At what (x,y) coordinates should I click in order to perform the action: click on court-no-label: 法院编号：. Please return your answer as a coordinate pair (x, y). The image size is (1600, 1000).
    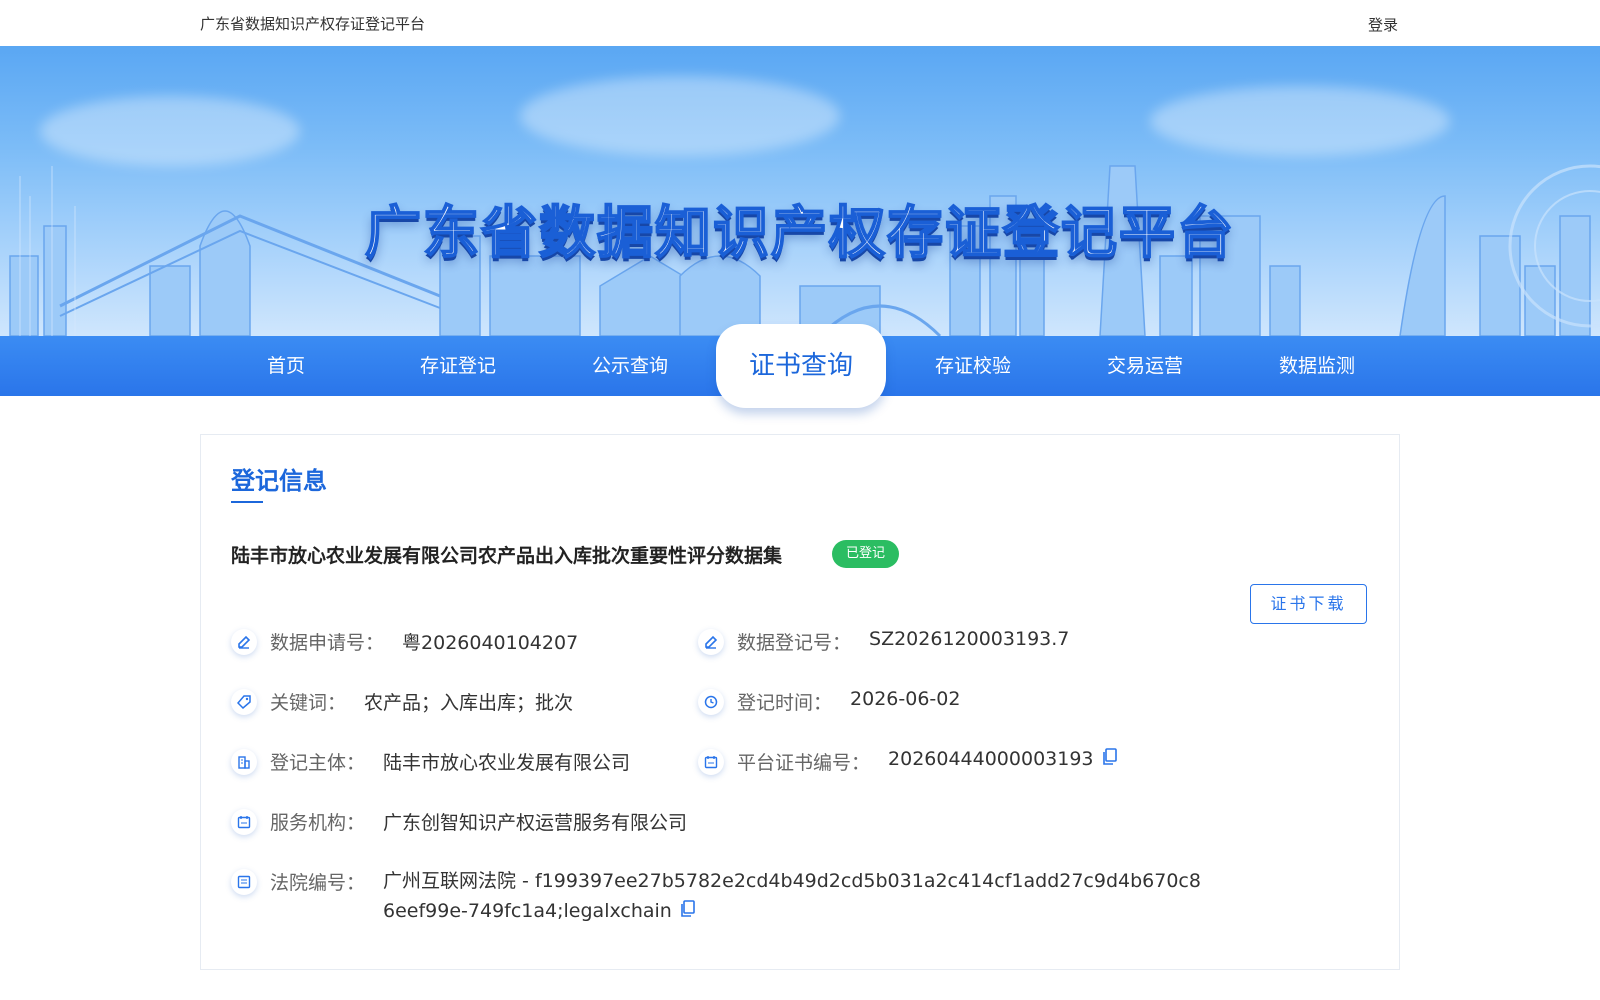
    Looking at the image, I should click on (318, 883).